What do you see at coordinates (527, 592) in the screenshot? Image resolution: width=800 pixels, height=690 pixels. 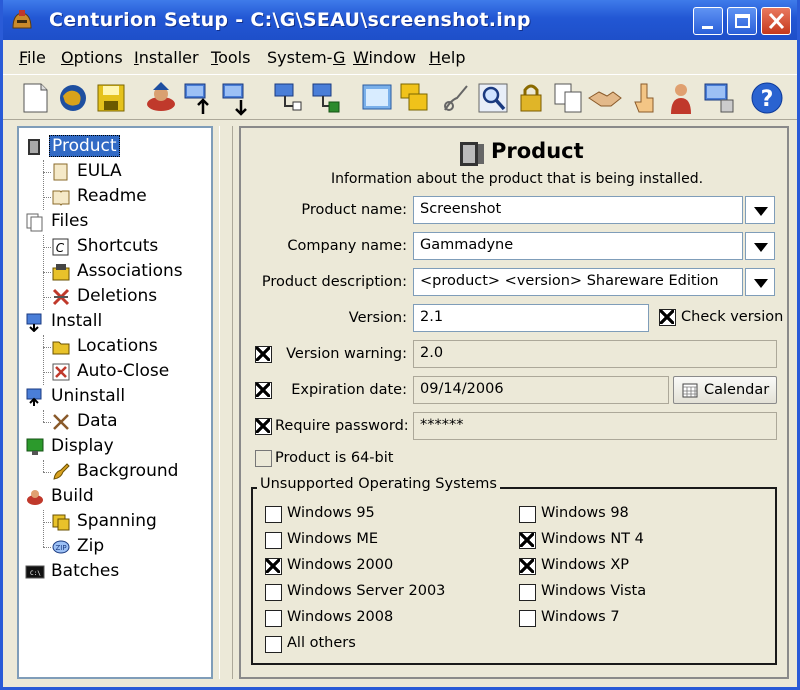 I see `os-windows-vista-checkbox` at bounding box center [527, 592].